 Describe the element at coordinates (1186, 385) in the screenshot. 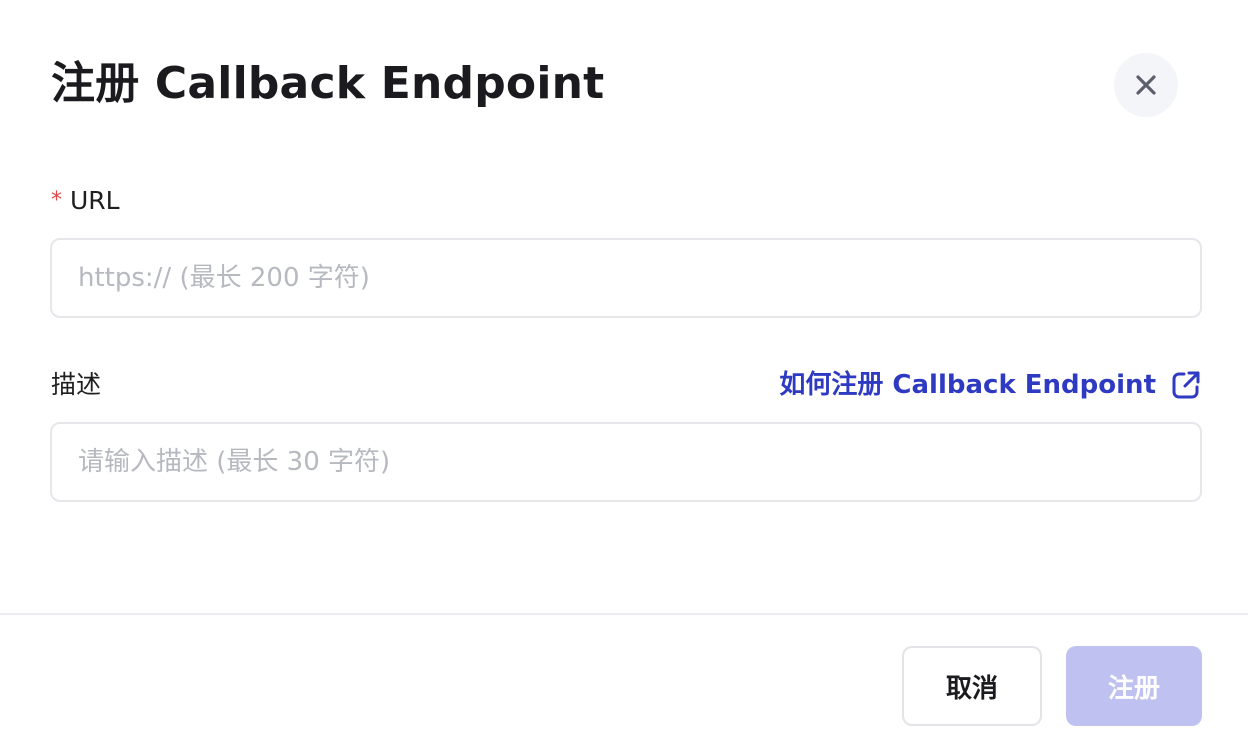

I see `external-link-icon` at that location.